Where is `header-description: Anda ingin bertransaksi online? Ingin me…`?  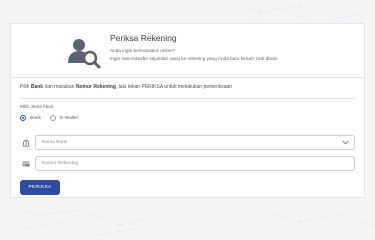
header-description: Anda ingin bertransaksi online? Ingin me… is located at coordinates (194, 55).